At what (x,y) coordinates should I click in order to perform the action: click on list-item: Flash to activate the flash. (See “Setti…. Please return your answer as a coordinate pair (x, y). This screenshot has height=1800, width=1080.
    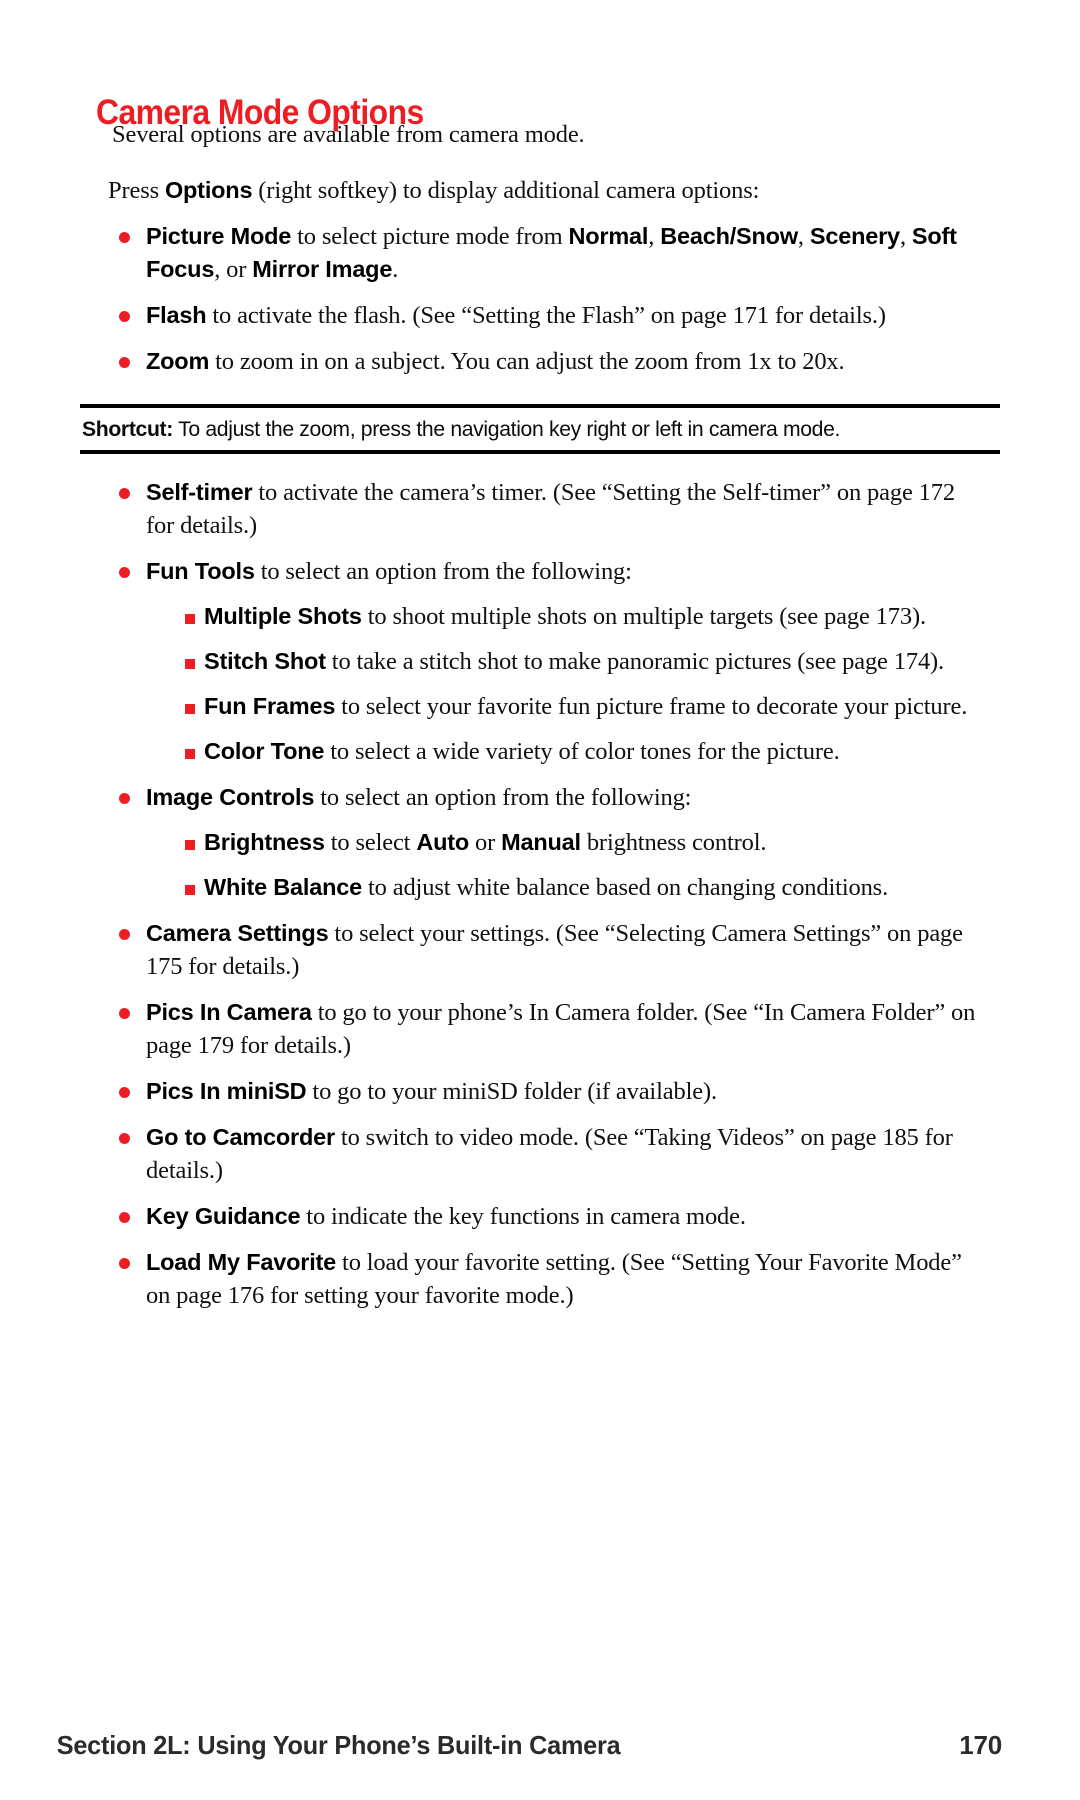
    Looking at the image, I should click on (540, 315).